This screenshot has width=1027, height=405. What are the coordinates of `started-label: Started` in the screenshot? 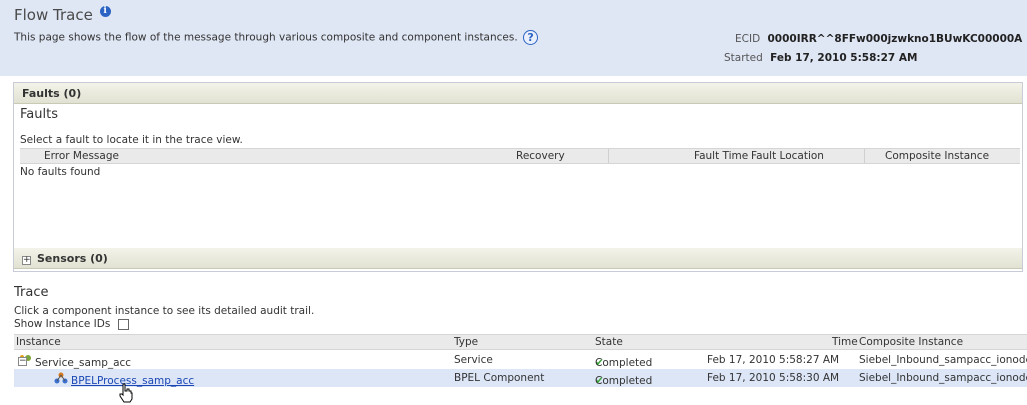 It's located at (743, 58).